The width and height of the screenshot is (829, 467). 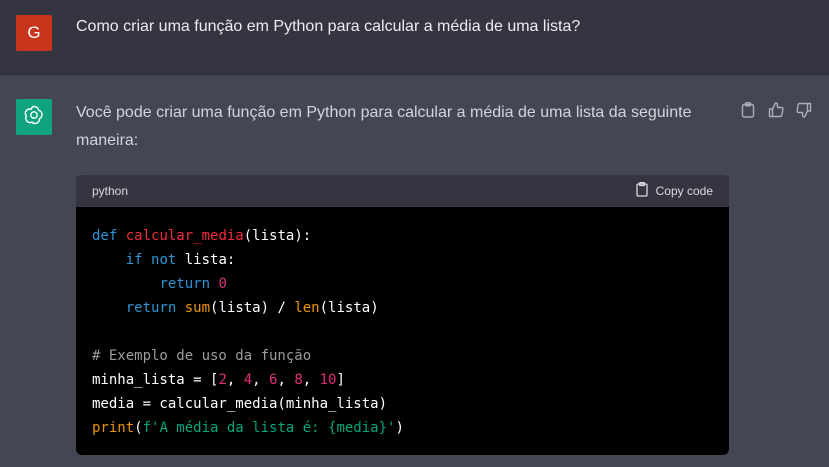 I want to click on code-token: (lista) /, so click(x=252, y=308).